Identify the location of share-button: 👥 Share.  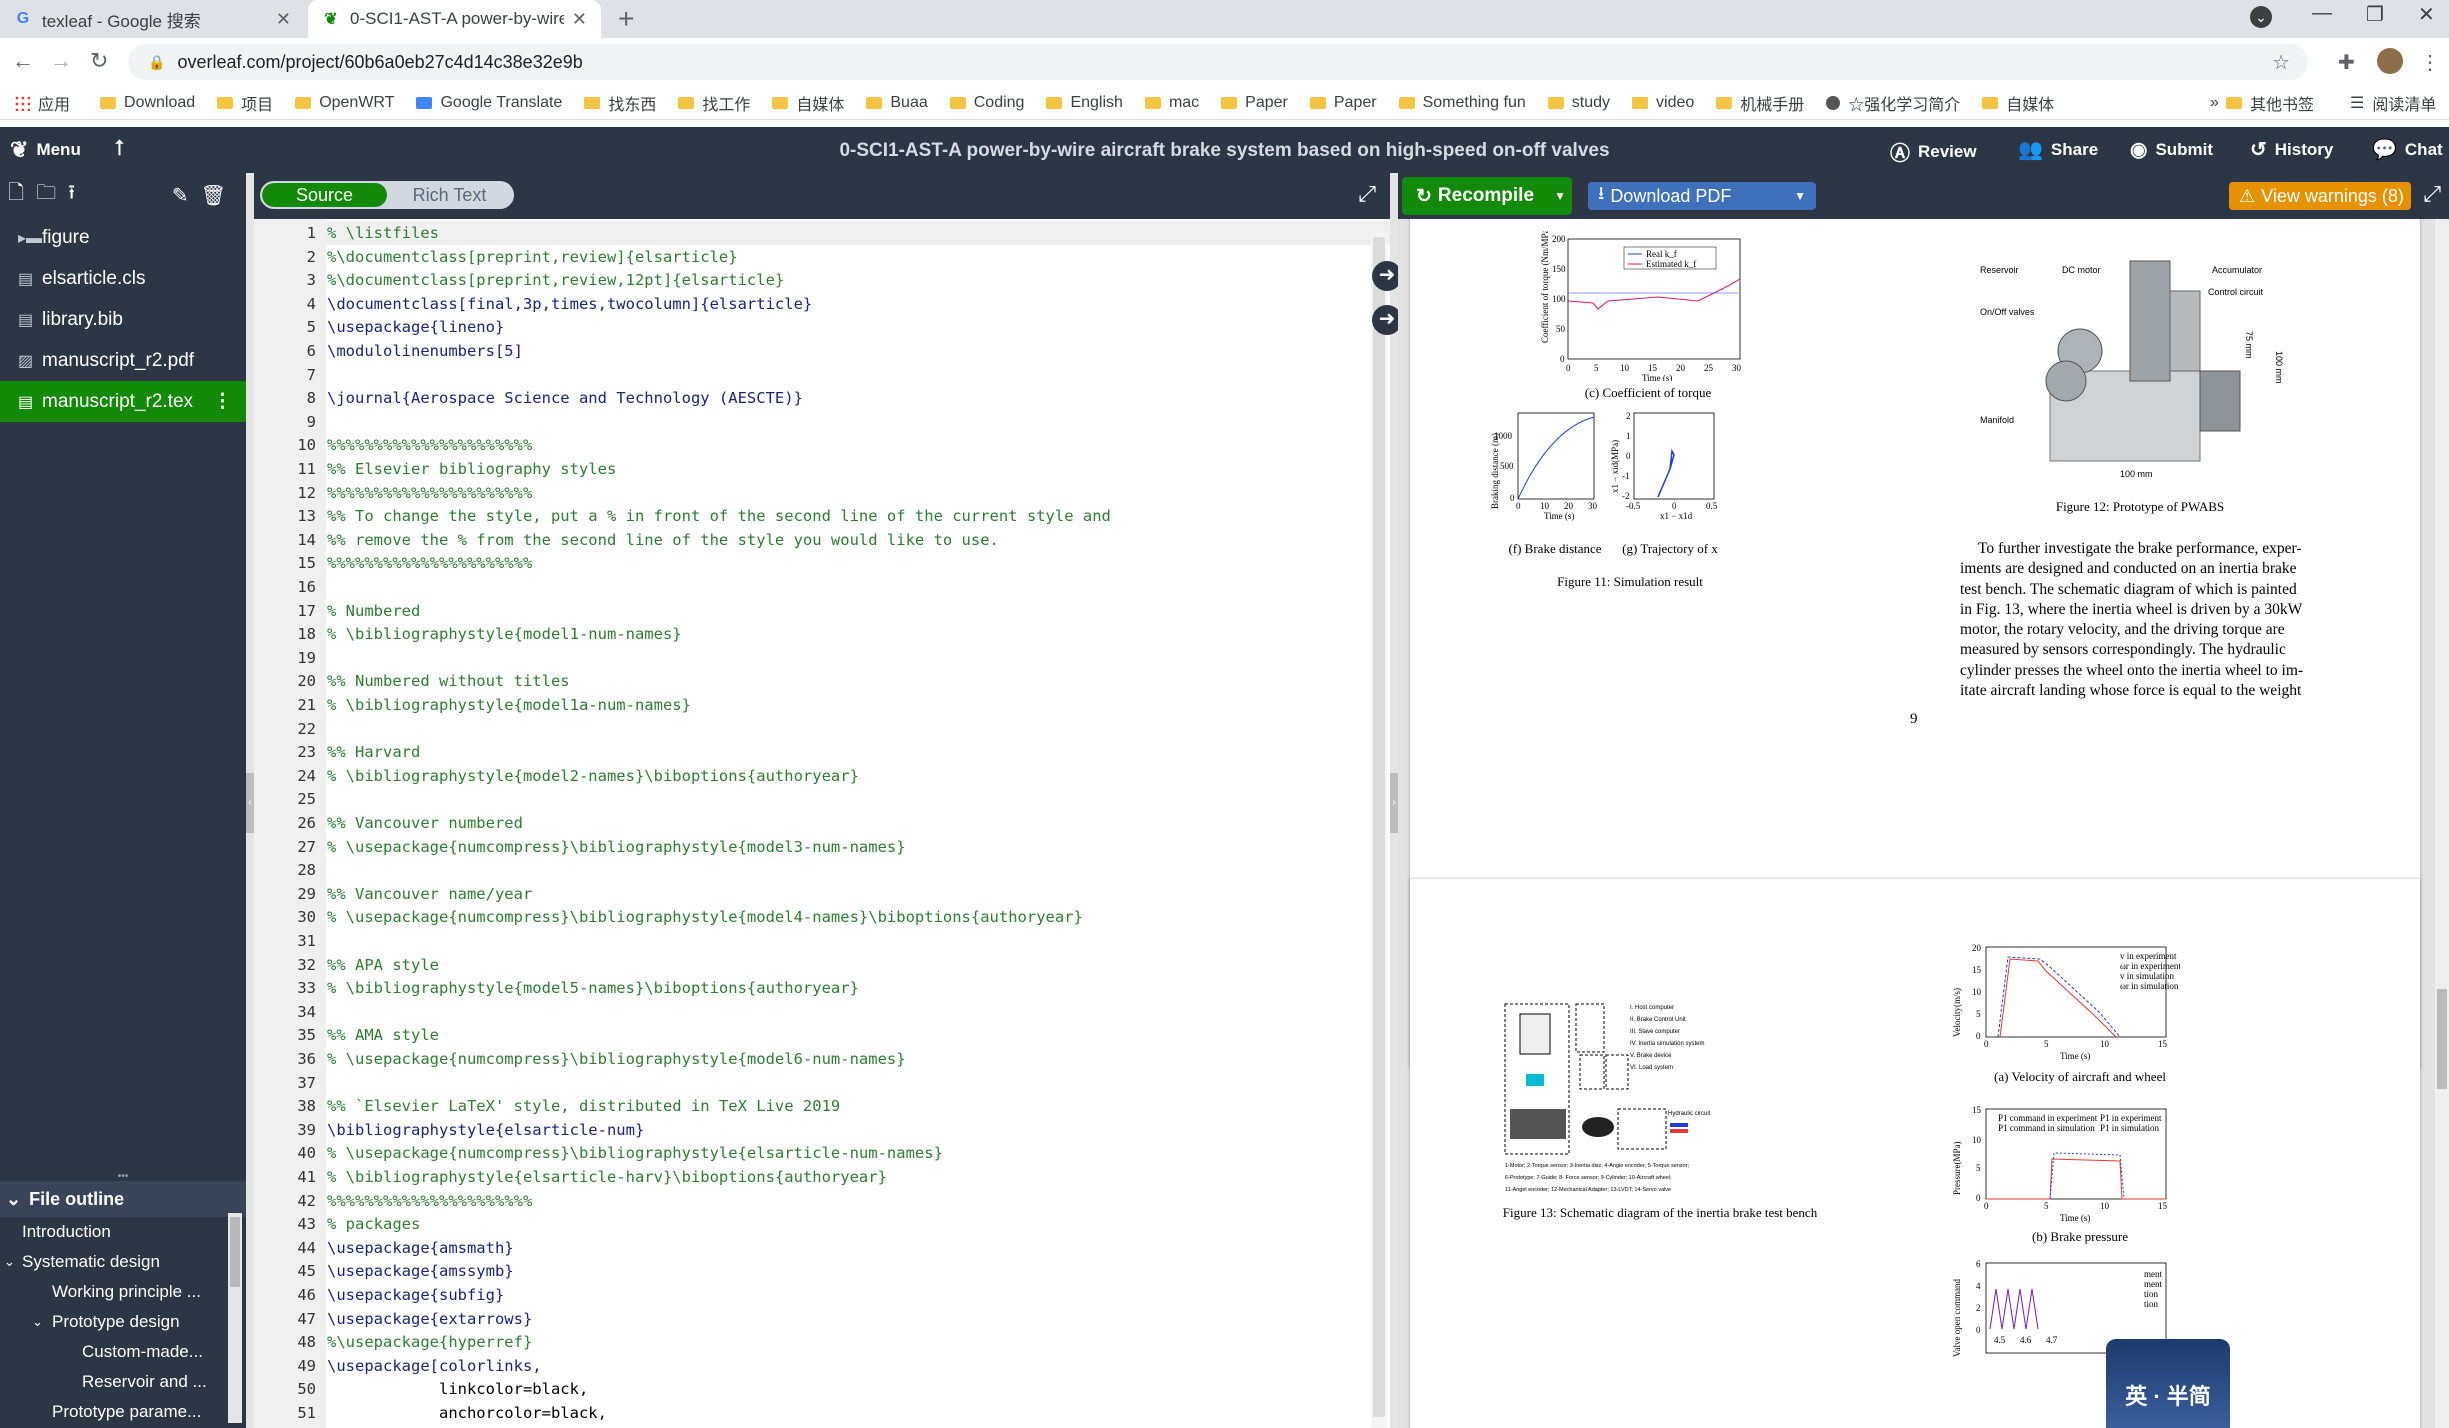
(2058, 149).